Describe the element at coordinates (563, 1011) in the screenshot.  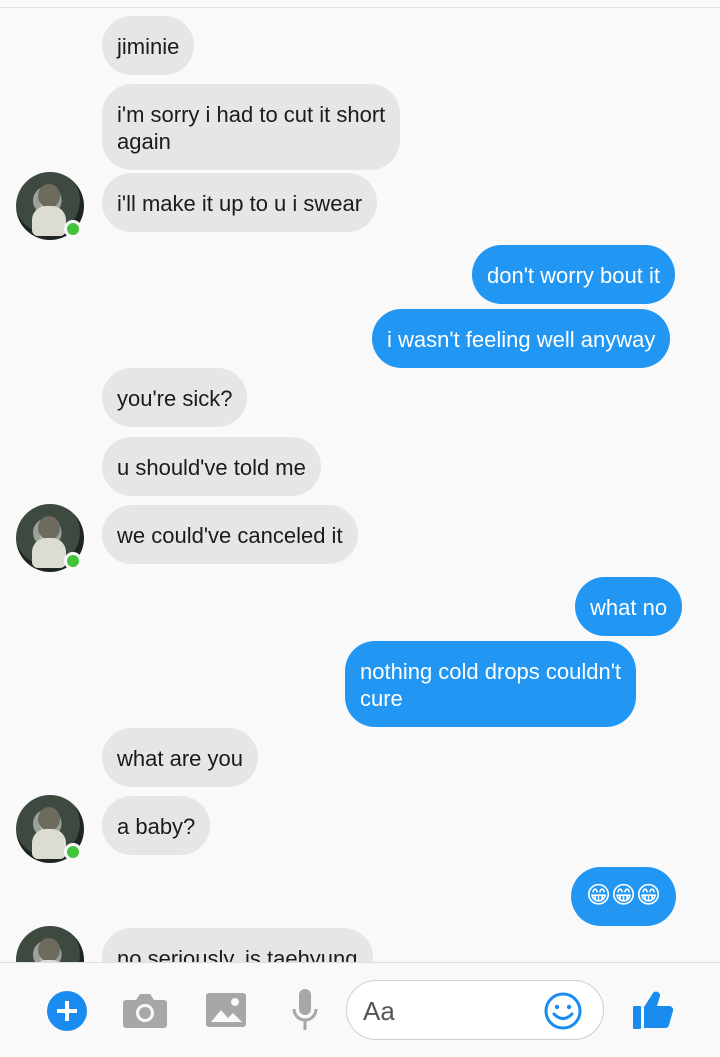
I see `smiley-icon` at that location.